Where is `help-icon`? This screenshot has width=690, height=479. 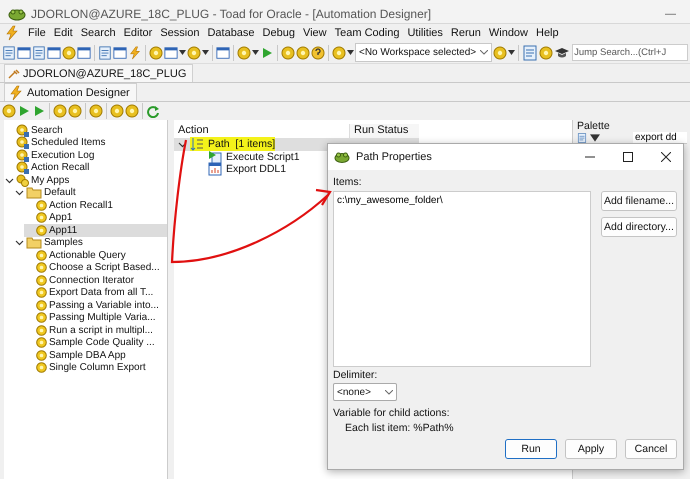
help-icon is located at coordinates (318, 53).